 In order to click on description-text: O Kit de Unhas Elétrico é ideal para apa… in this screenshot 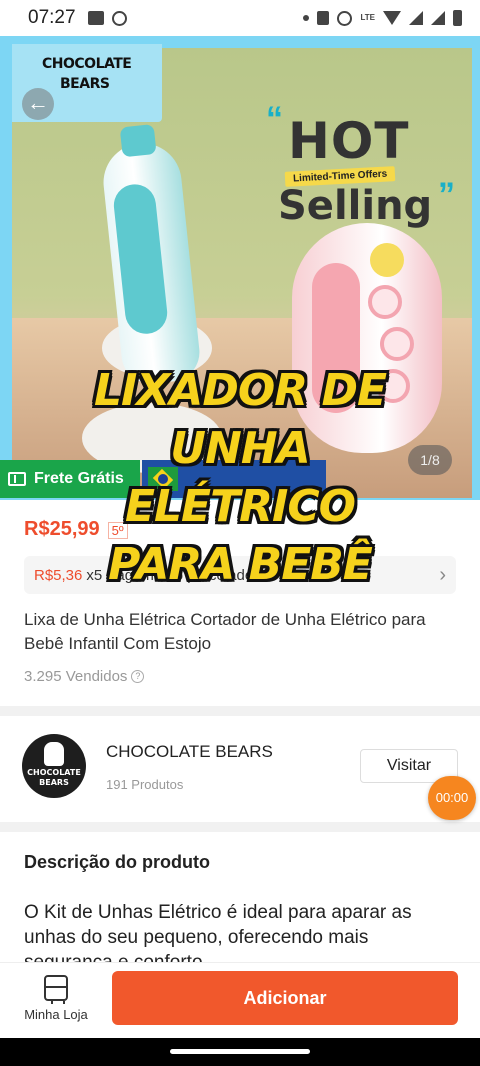, I will do `click(218, 932)`.